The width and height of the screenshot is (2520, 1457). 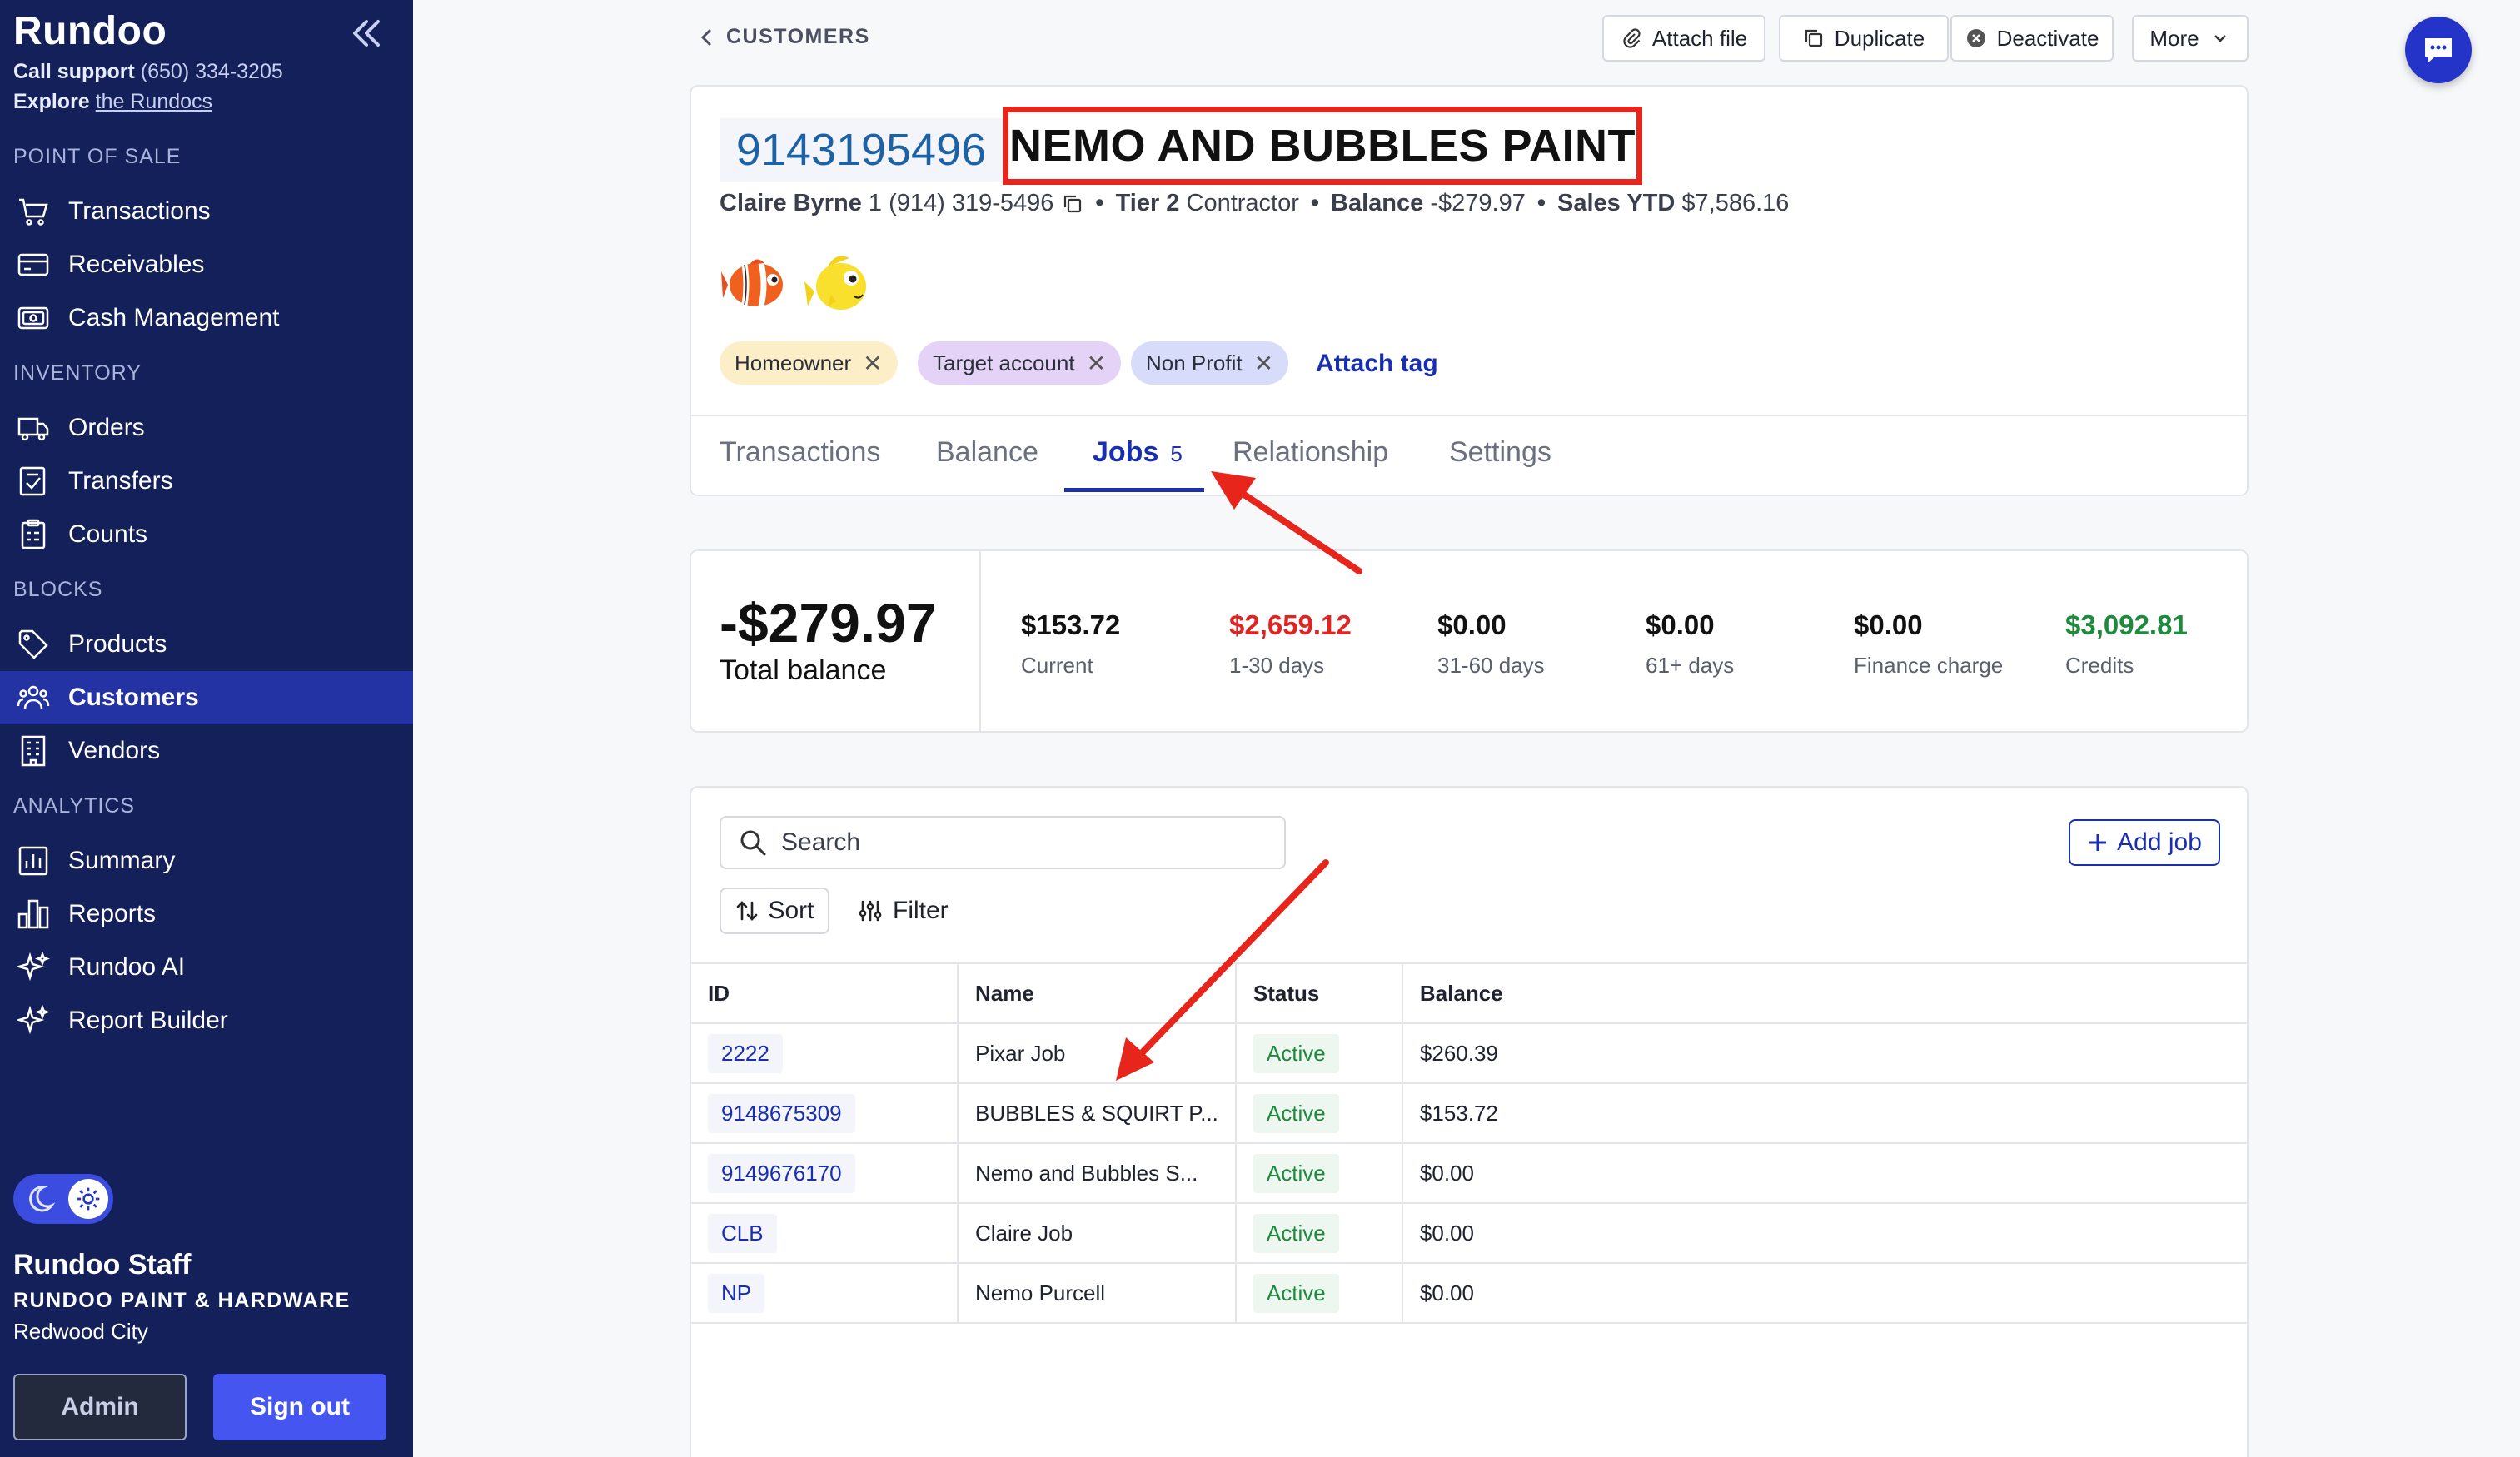 What do you see at coordinates (120, 481) in the screenshot?
I see `sidebar-item-label: Transfers` at bounding box center [120, 481].